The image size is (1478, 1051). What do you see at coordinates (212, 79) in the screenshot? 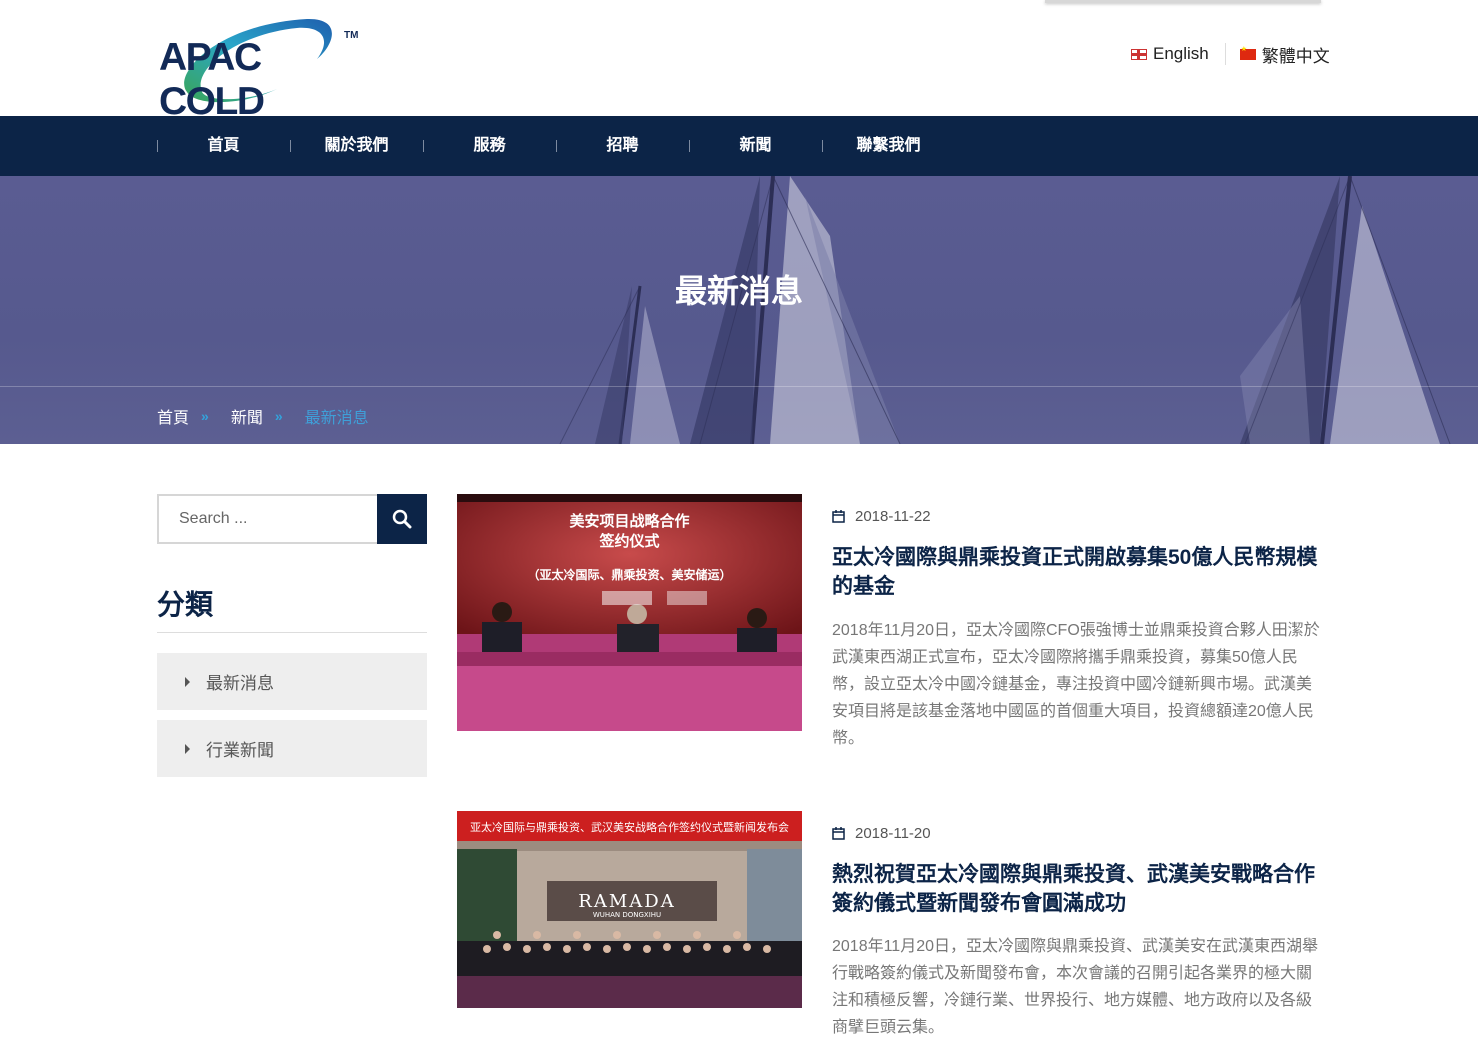
I see `logo-wordmark: APAC COLD` at bounding box center [212, 79].